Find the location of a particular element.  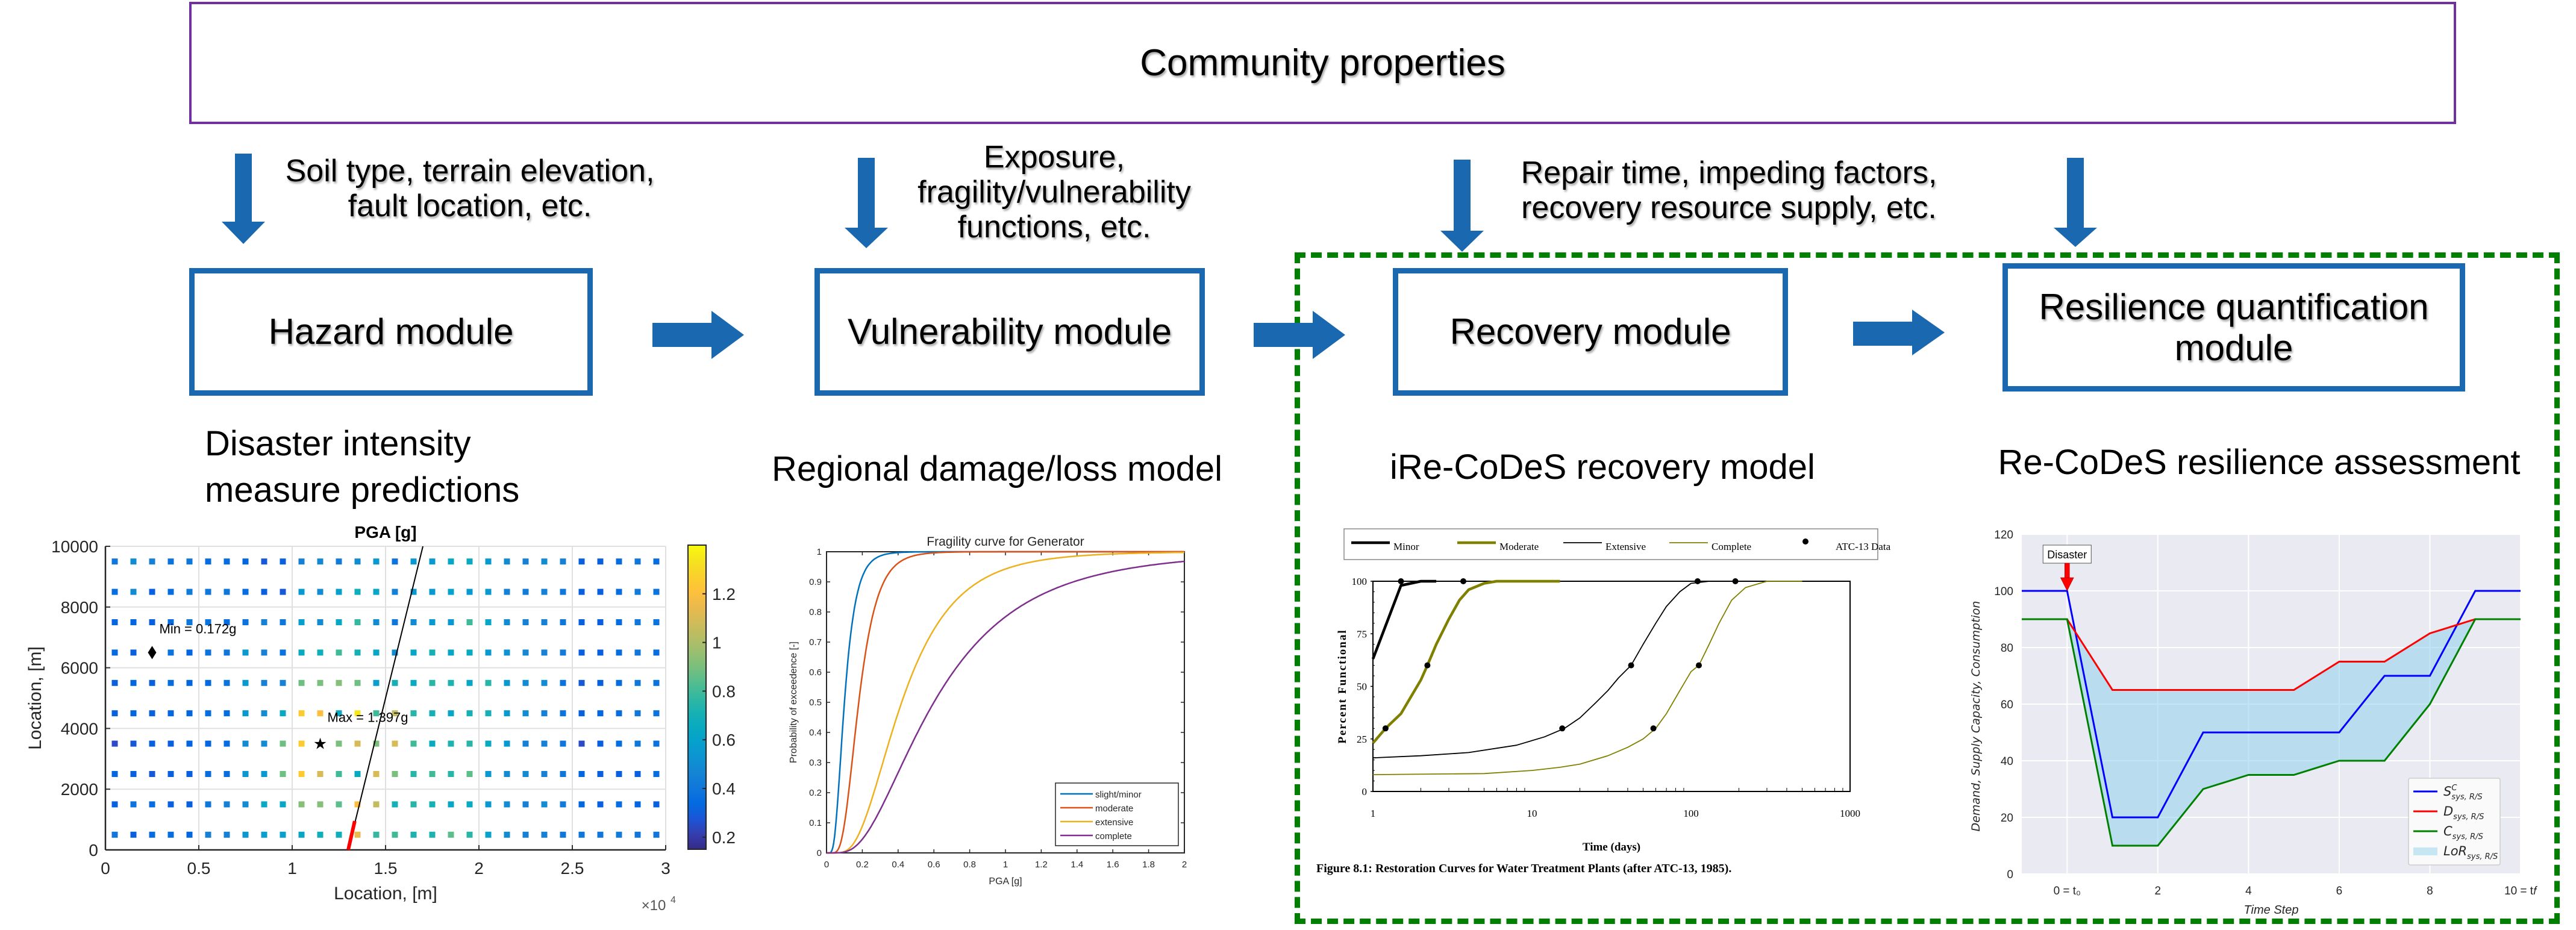

x-exponent-label: ×10 is located at coordinates (654, 905).